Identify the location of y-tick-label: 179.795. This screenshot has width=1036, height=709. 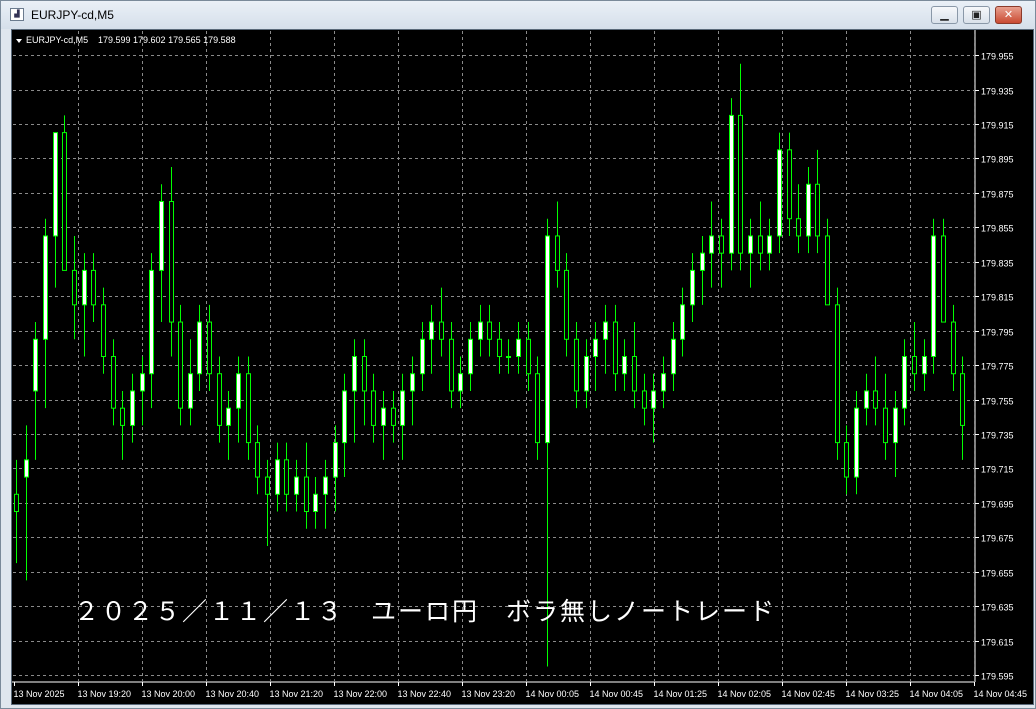
(997, 333).